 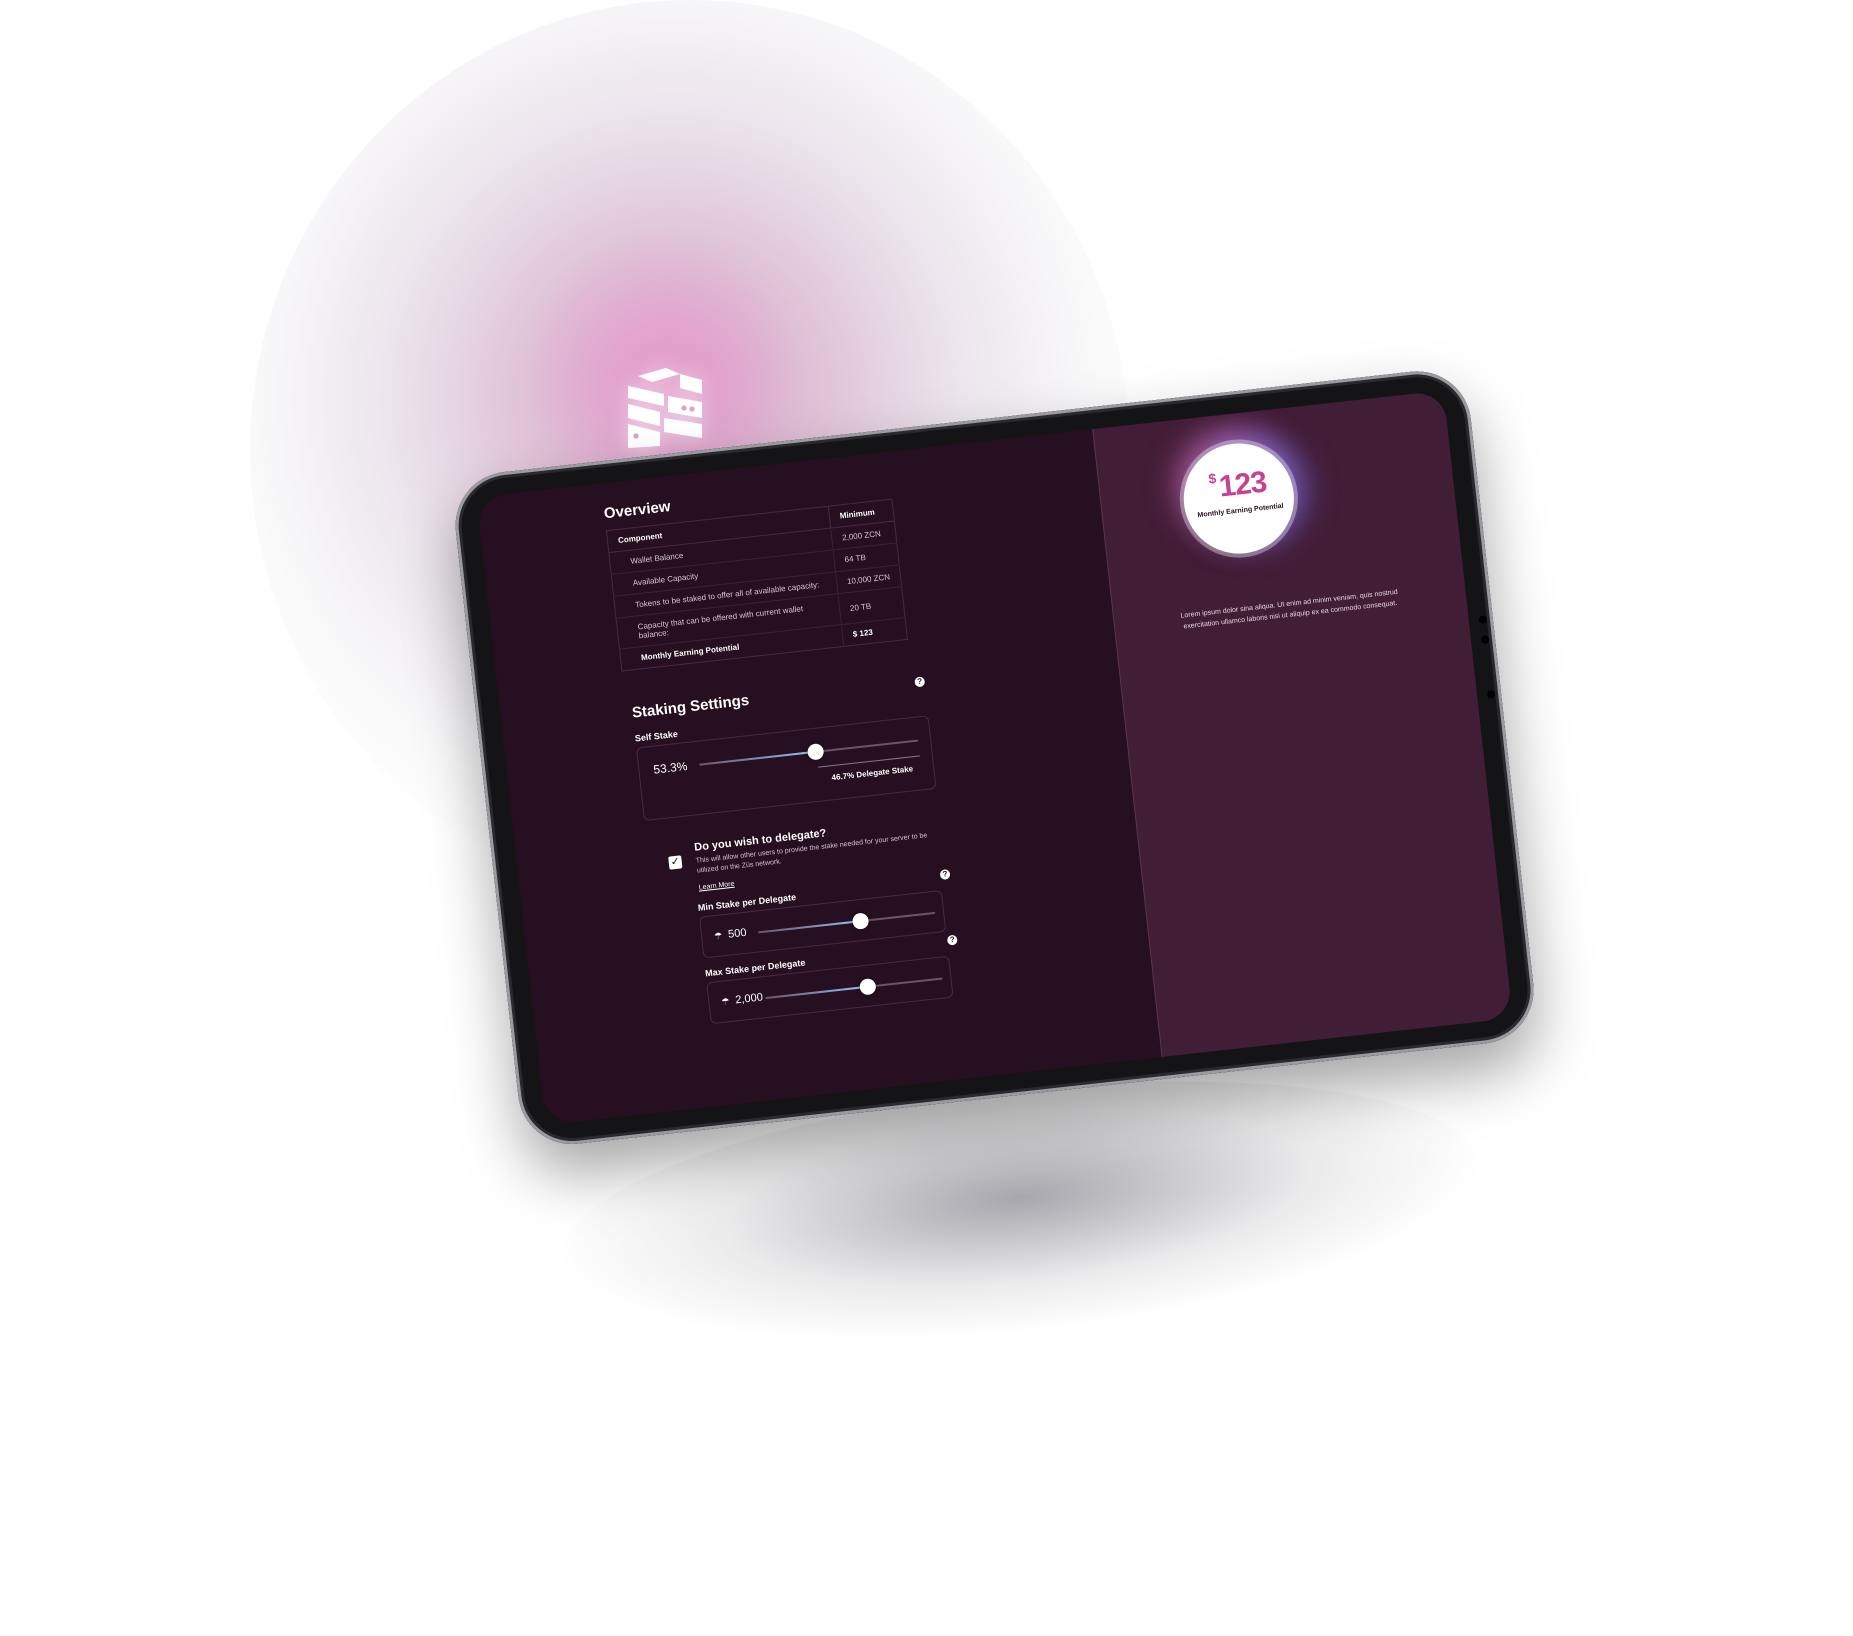 I want to click on min-stake-slider, so click(x=846, y=922).